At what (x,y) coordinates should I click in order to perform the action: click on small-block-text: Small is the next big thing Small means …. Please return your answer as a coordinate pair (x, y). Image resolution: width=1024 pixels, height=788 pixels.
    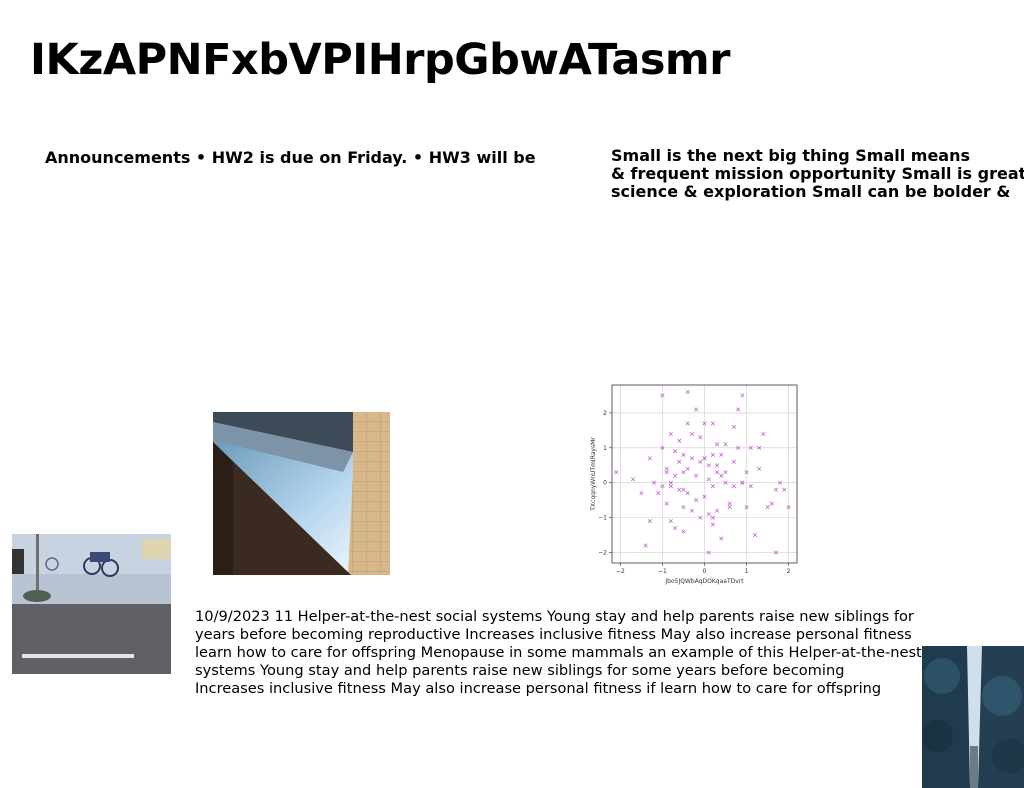
    Looking at the image, I should click on (817, 175).